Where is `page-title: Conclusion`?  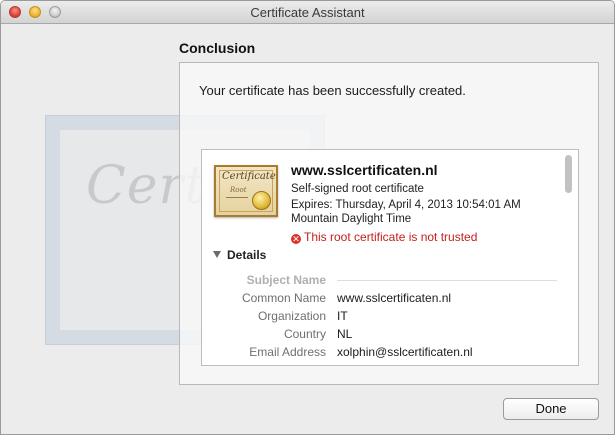
page-title: Conclusion is located at coordinates (217, 48).